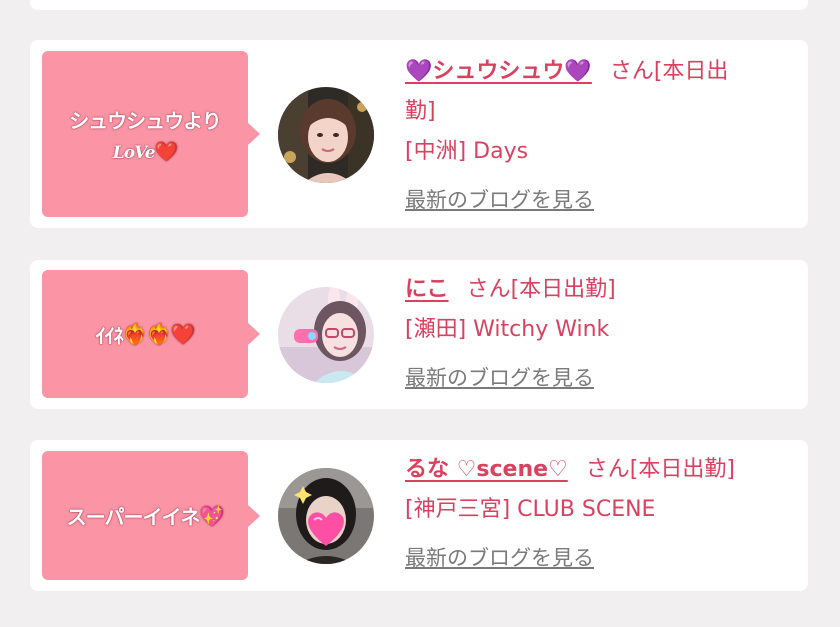  What do you see at coordinates (211, 515) in the screenshot?
I see `sparkling-heart-icon: 💖` at bounding box center [211, 515].